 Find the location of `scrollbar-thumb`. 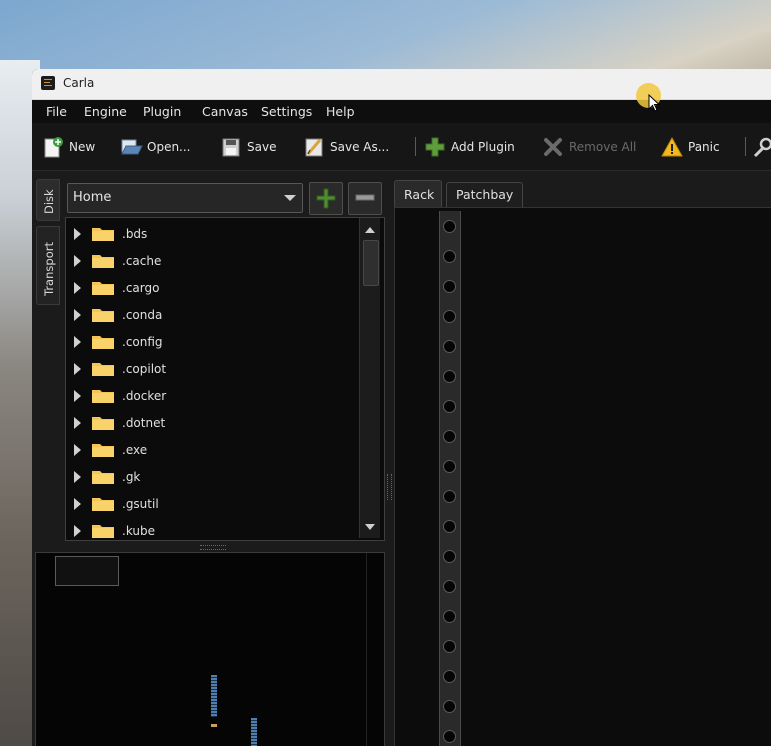

scrollbar-thumb is located at coordinates (371, 263).